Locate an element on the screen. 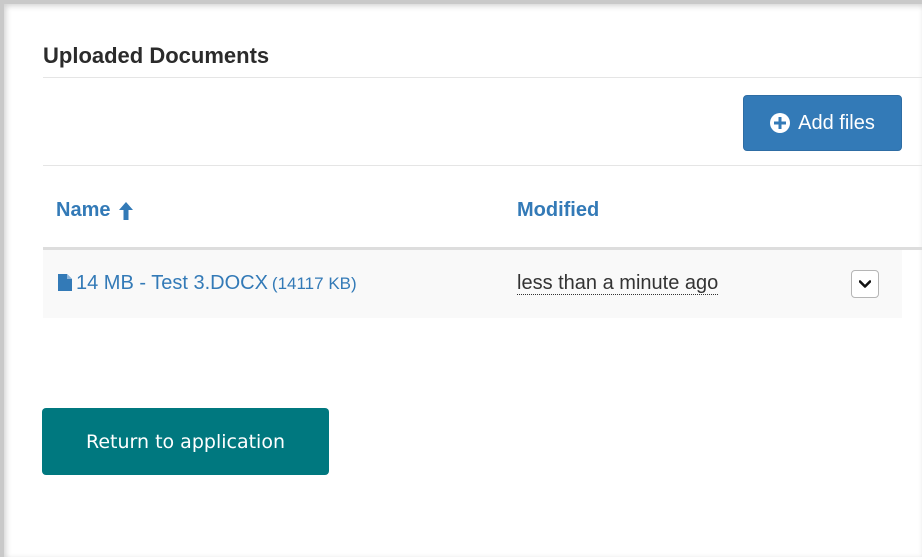  column-header-name: Name is located at coordinates (95, 210).